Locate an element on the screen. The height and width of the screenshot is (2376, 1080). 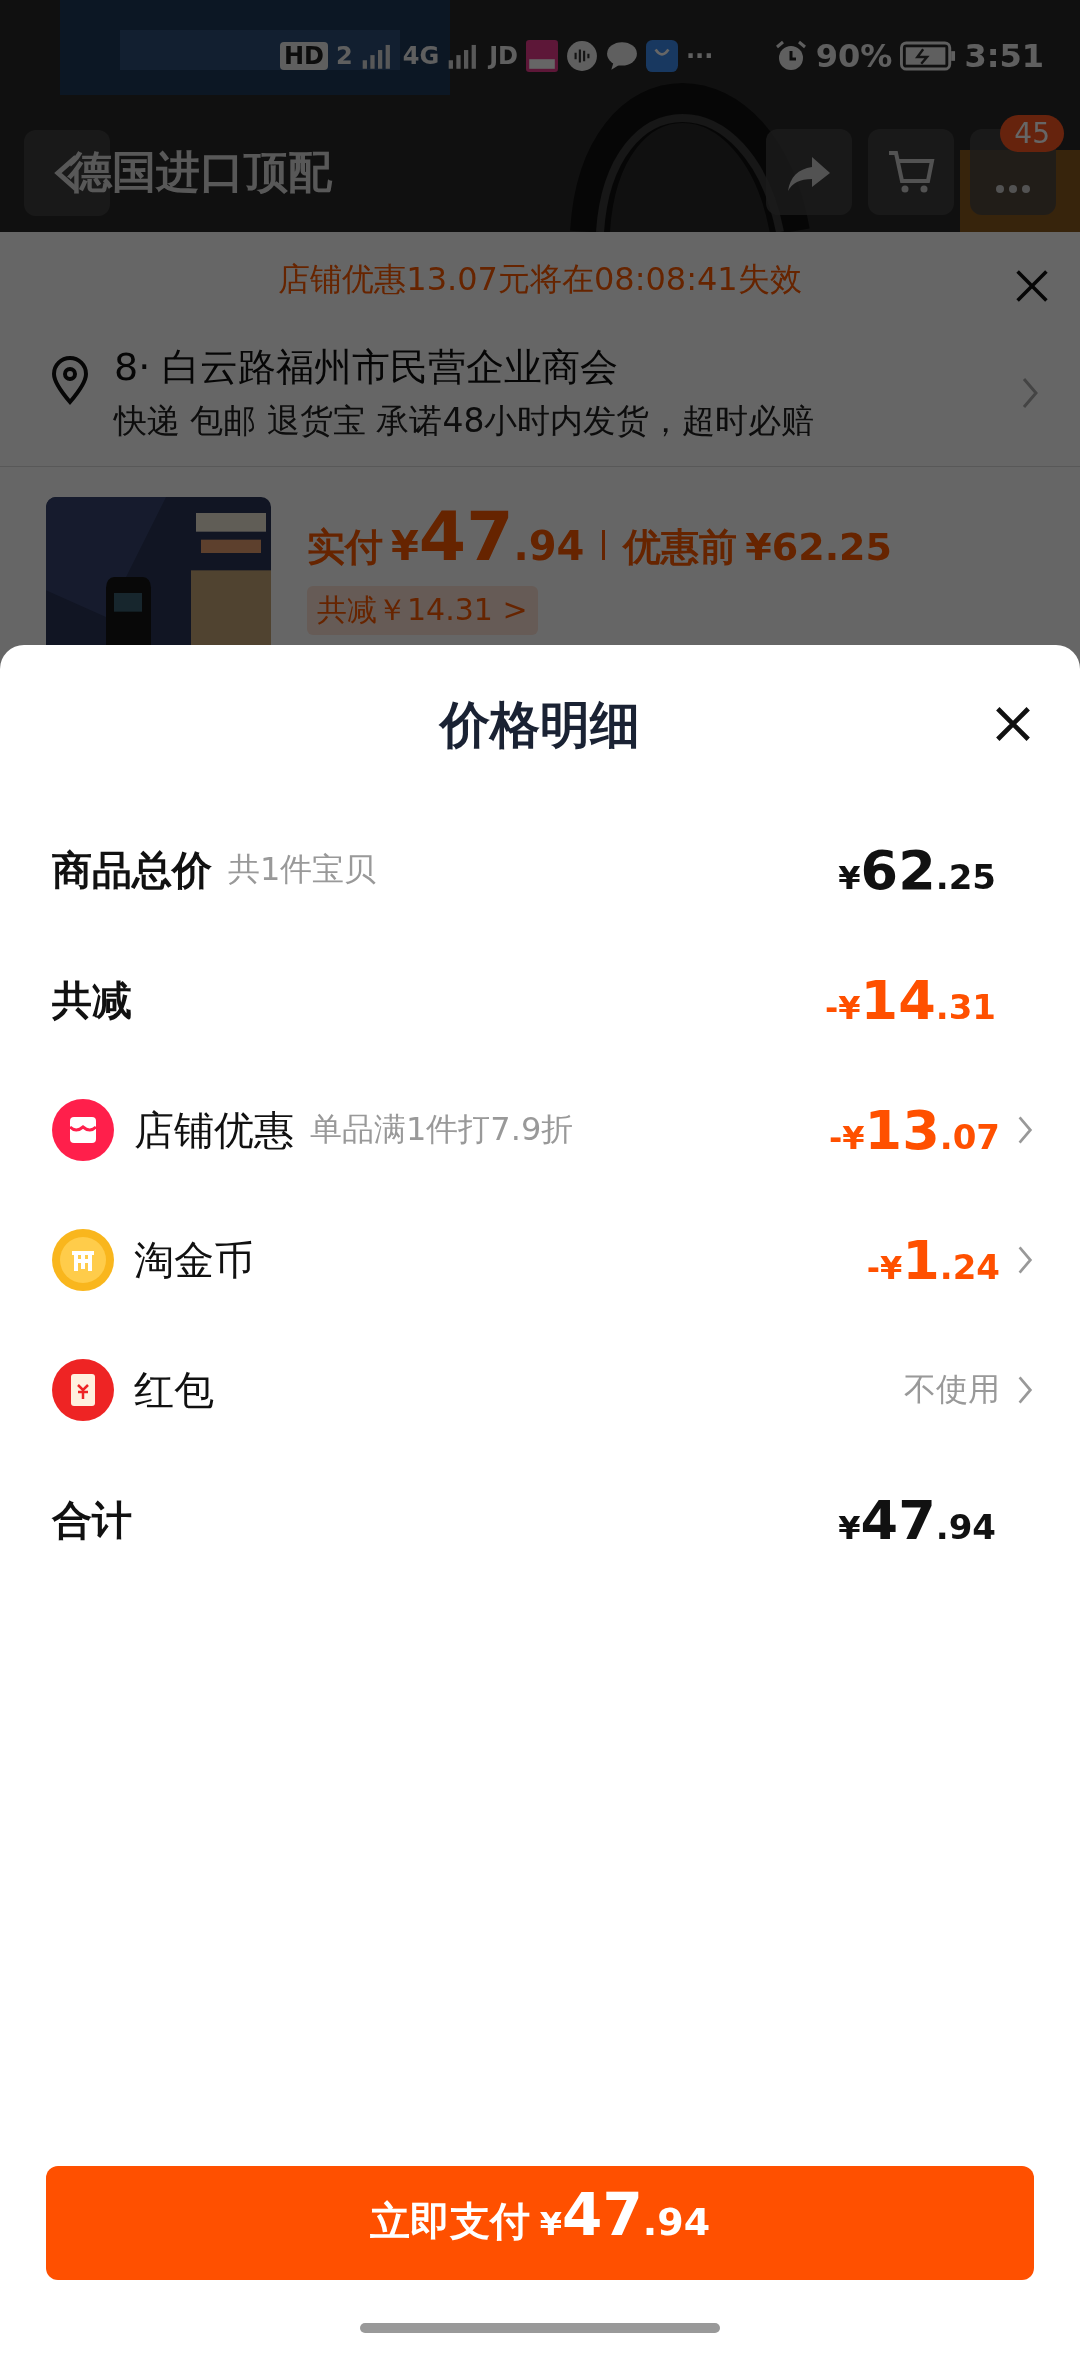
status-text: JD is located at coordinates (503, 56).